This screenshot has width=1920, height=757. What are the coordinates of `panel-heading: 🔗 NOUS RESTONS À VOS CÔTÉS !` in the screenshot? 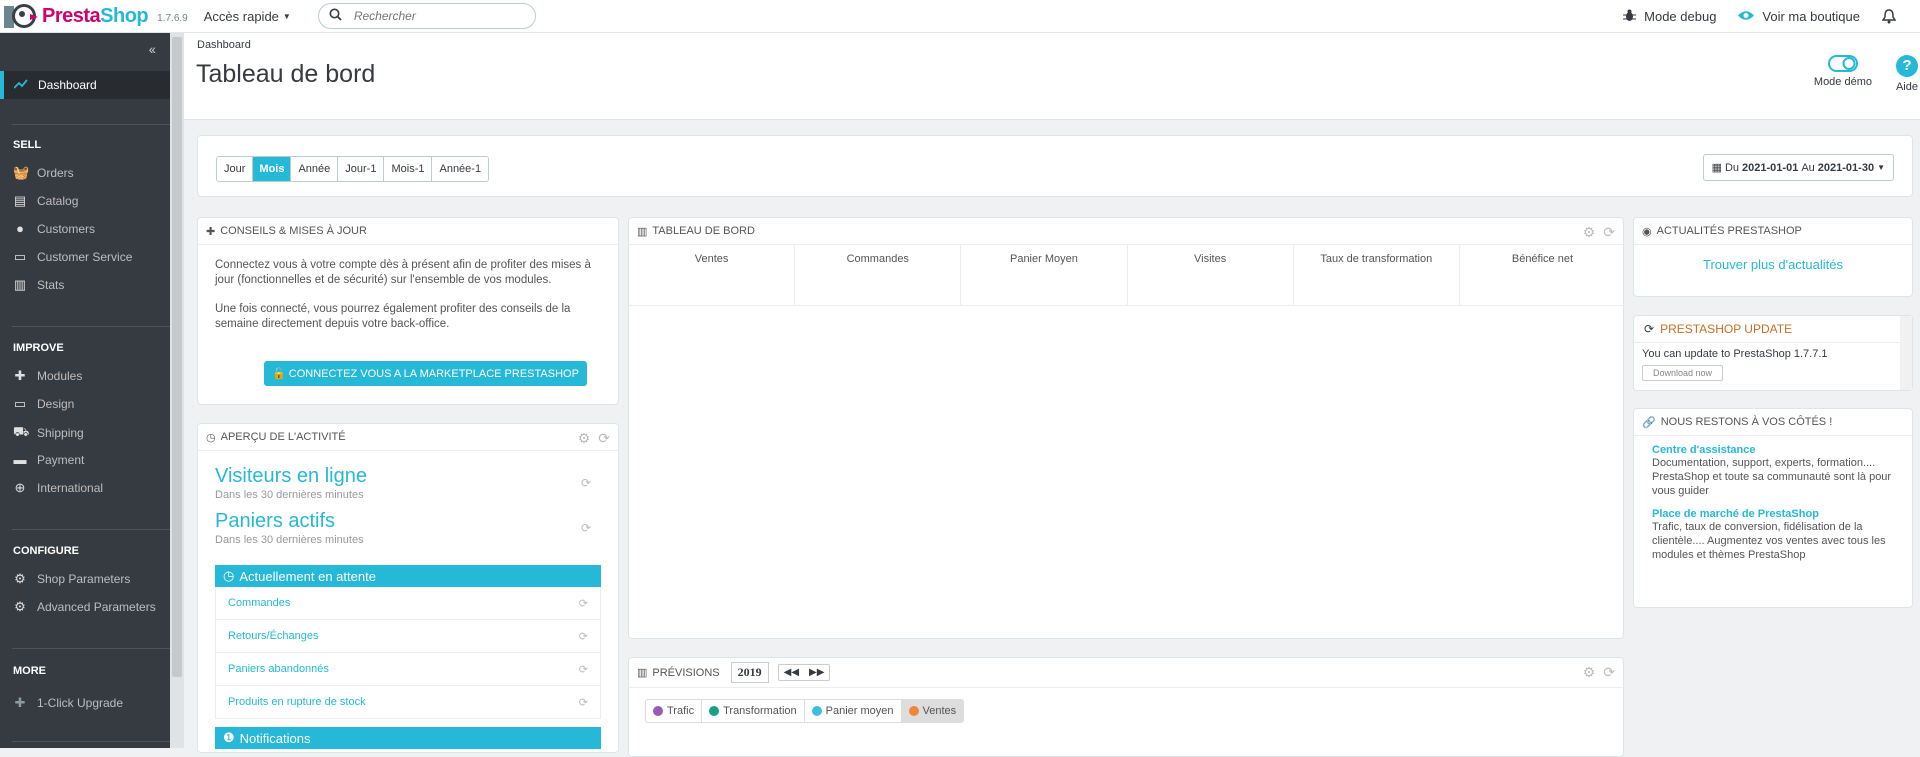 It's located at (1773, 422).